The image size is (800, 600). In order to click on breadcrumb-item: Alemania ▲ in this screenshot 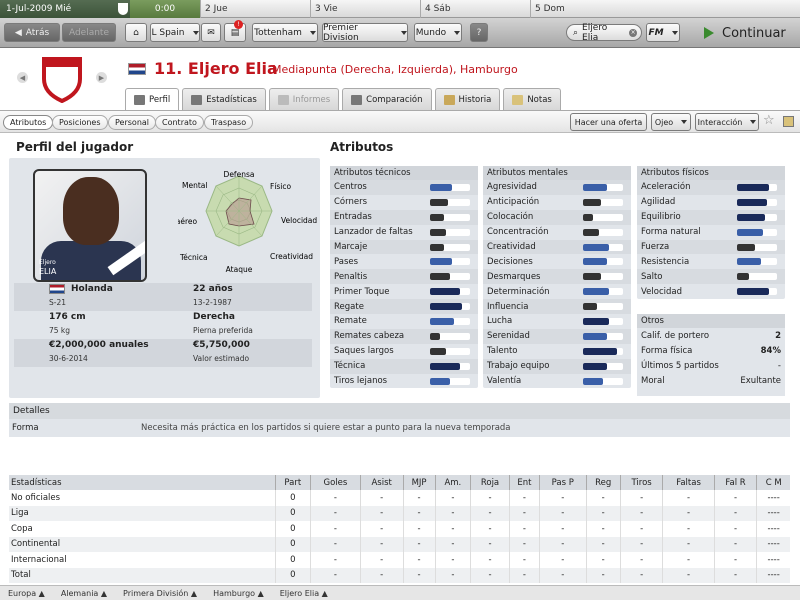, I will do `click(84, 593)`.